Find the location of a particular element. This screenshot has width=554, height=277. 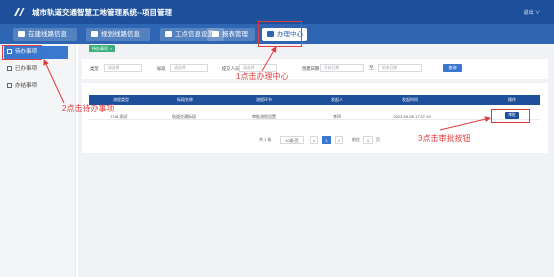

annotation-step3: 3点击审批按钮 is located at coordinates (444, 138).